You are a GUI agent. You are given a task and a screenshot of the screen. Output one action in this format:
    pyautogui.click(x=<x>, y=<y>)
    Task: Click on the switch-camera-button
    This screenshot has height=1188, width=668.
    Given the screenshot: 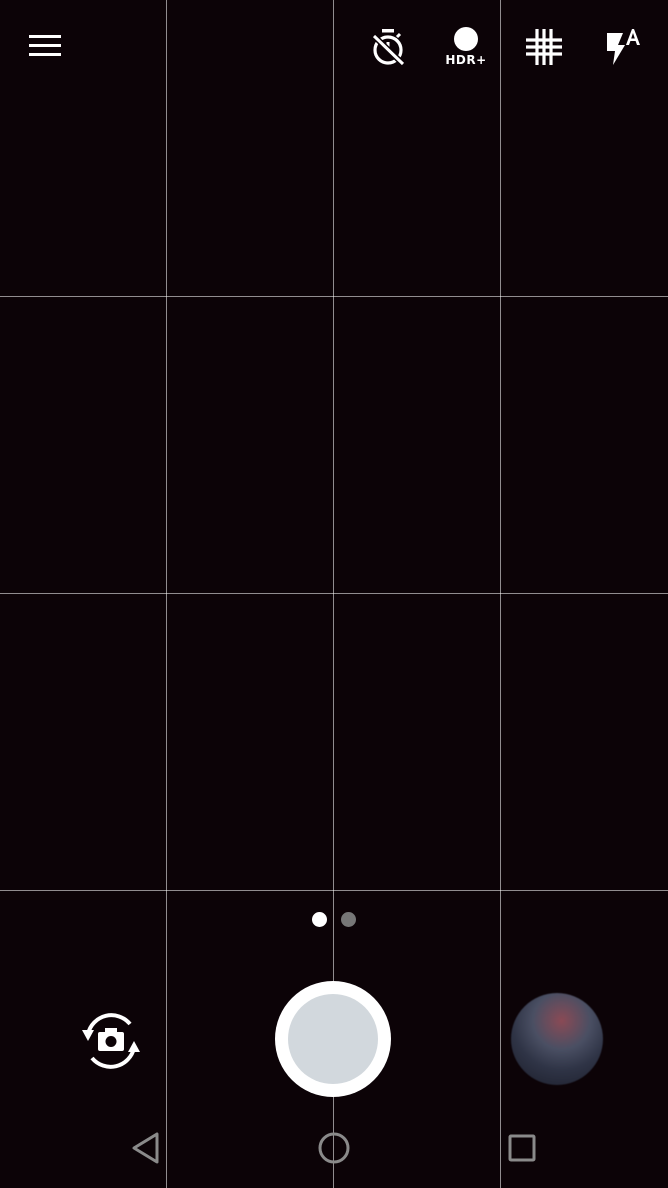 What is the action you would take?
    pyautogui.click(x=111, y=1041)
    